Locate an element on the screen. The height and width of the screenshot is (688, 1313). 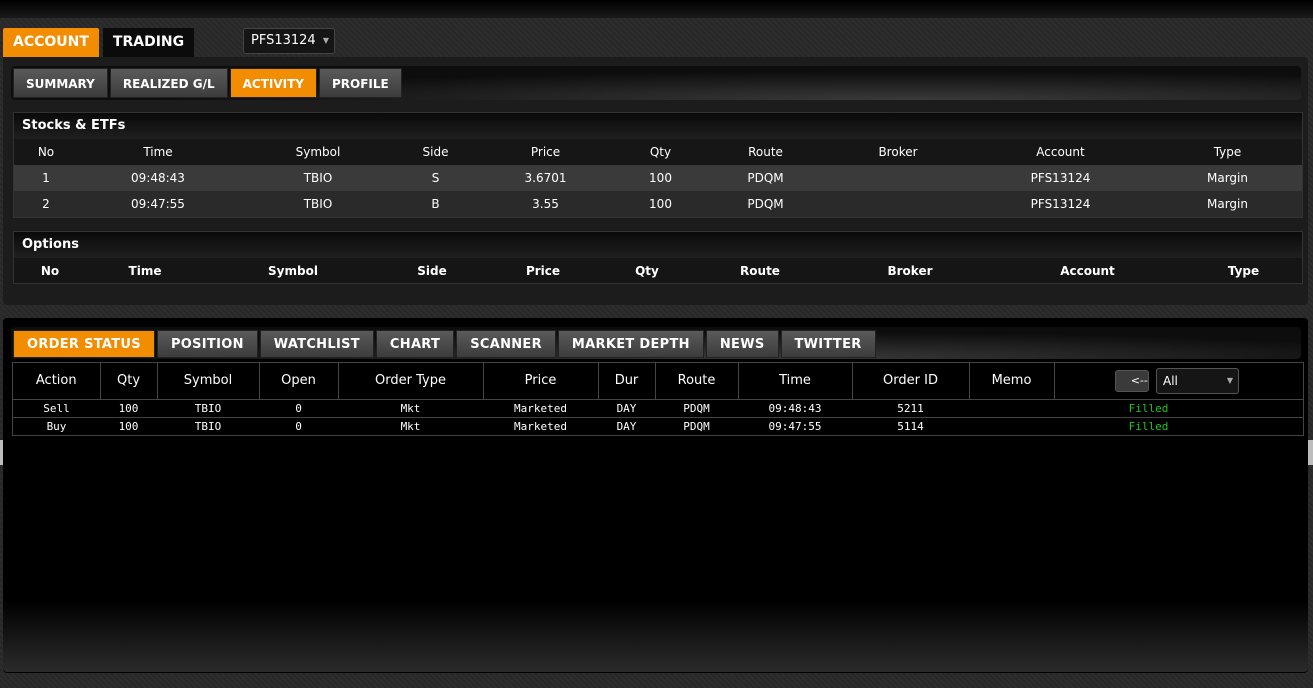
column-header: Order ID is located at coordinates (911, 381).